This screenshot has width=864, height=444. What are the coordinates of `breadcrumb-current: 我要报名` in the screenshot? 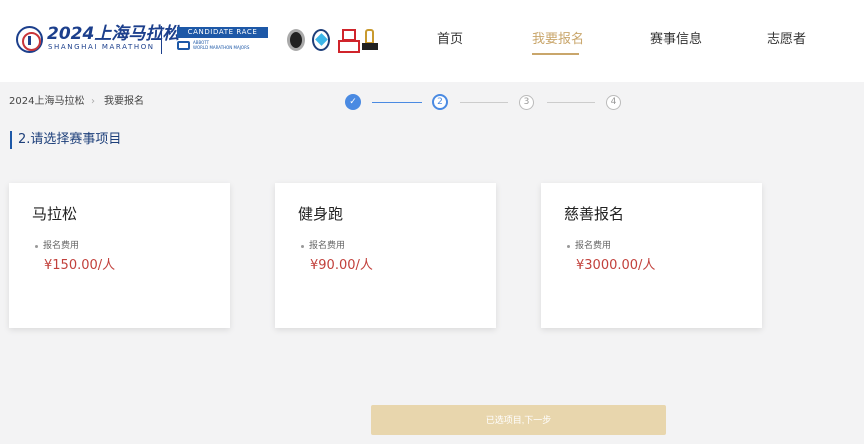 It's located at (124, 101).